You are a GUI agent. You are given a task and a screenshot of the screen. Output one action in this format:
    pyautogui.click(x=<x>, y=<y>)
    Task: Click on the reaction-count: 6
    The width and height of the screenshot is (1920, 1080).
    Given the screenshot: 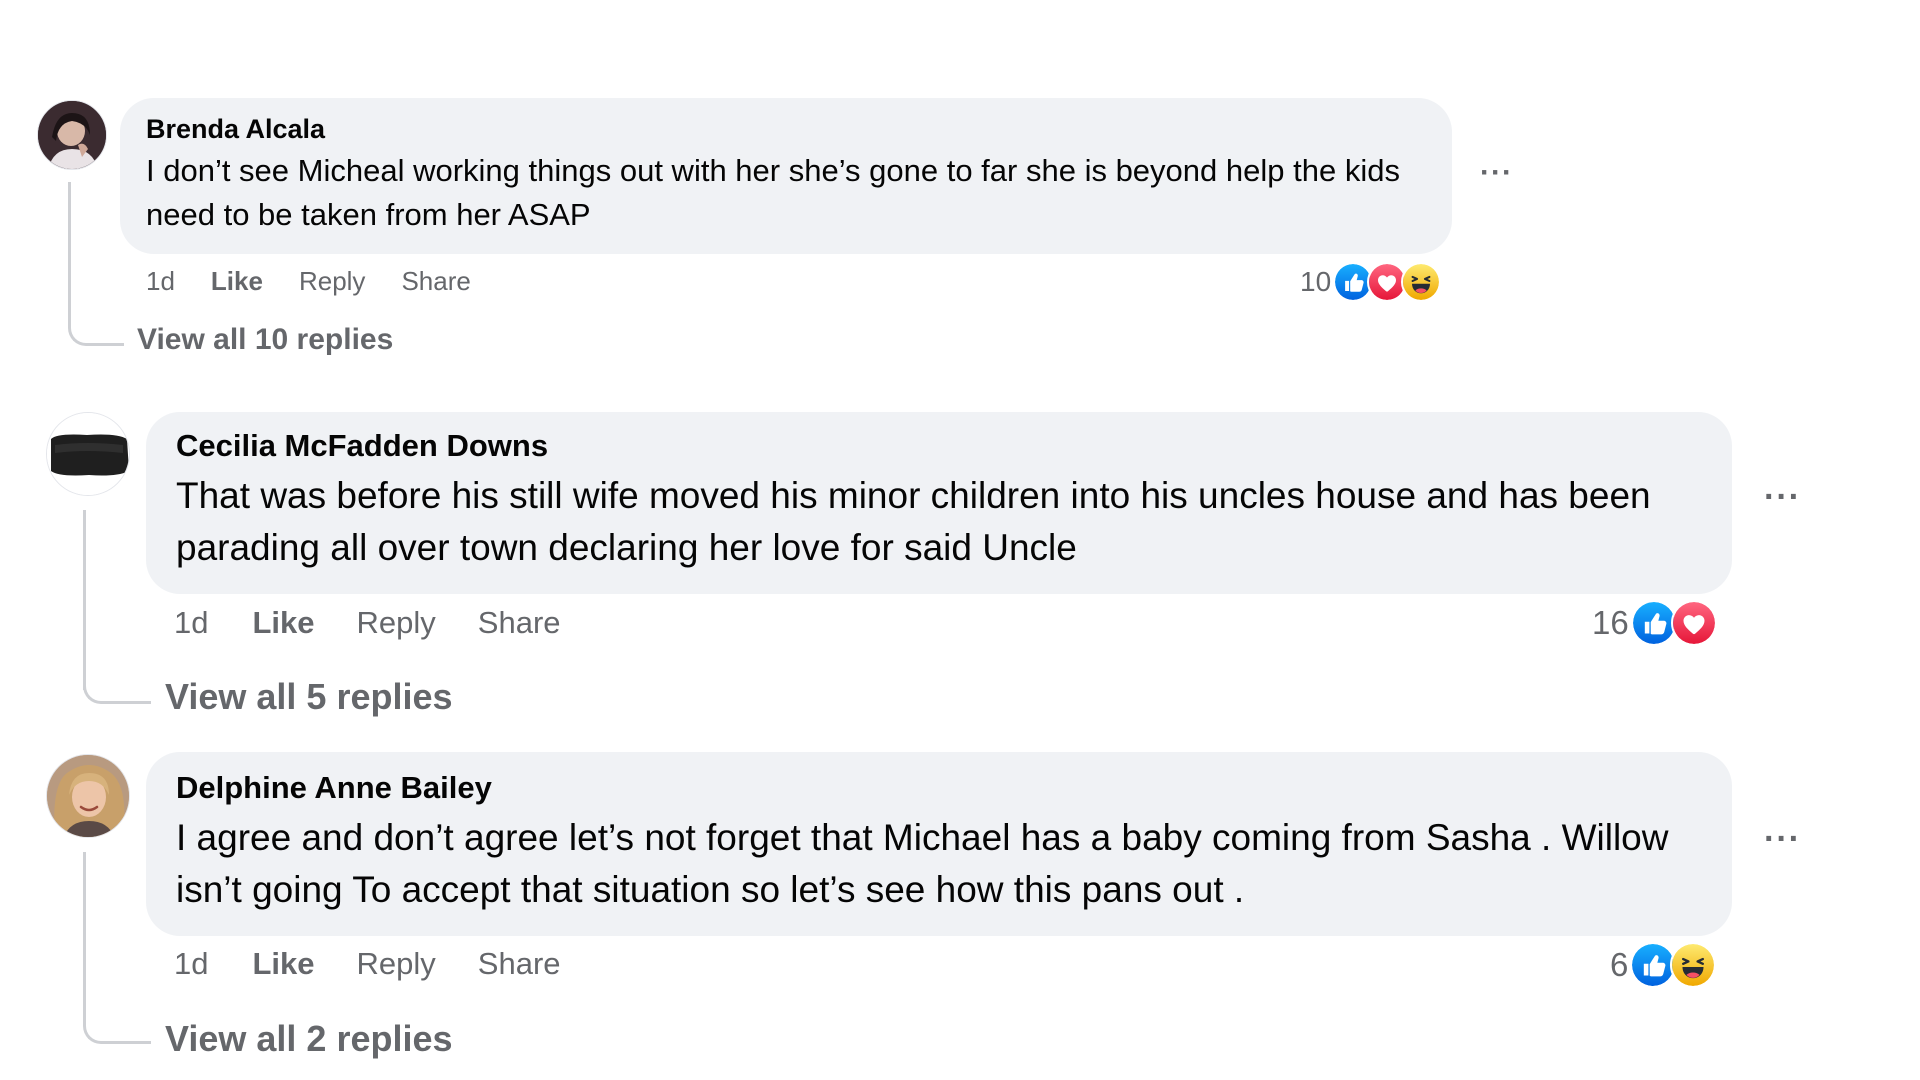 What is the action you would take?
    pyautogui.click(x=1619, y=964)
    